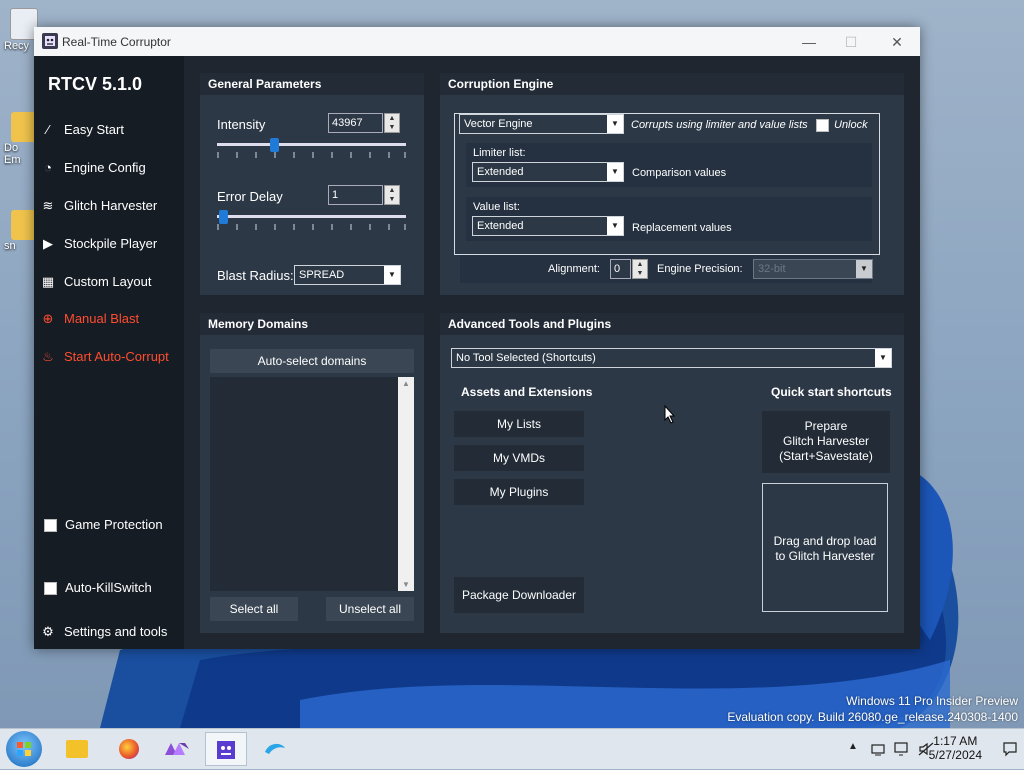 The image size is (1024, 770). Describe the element at coordinates (1010, 749) in the screenshot. I see `notification-icon` at that location.